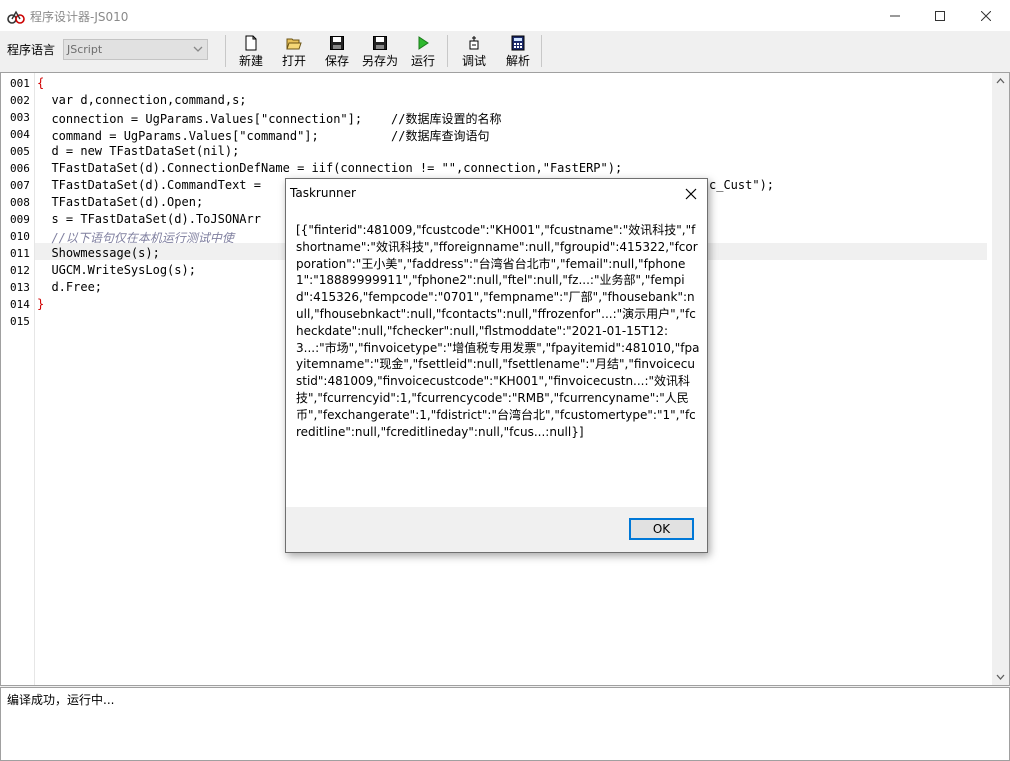 The image size is (1010, 761). Describe the element at coordinates (20, 219) in the screenshot. I see `line-number: 009` at that location.